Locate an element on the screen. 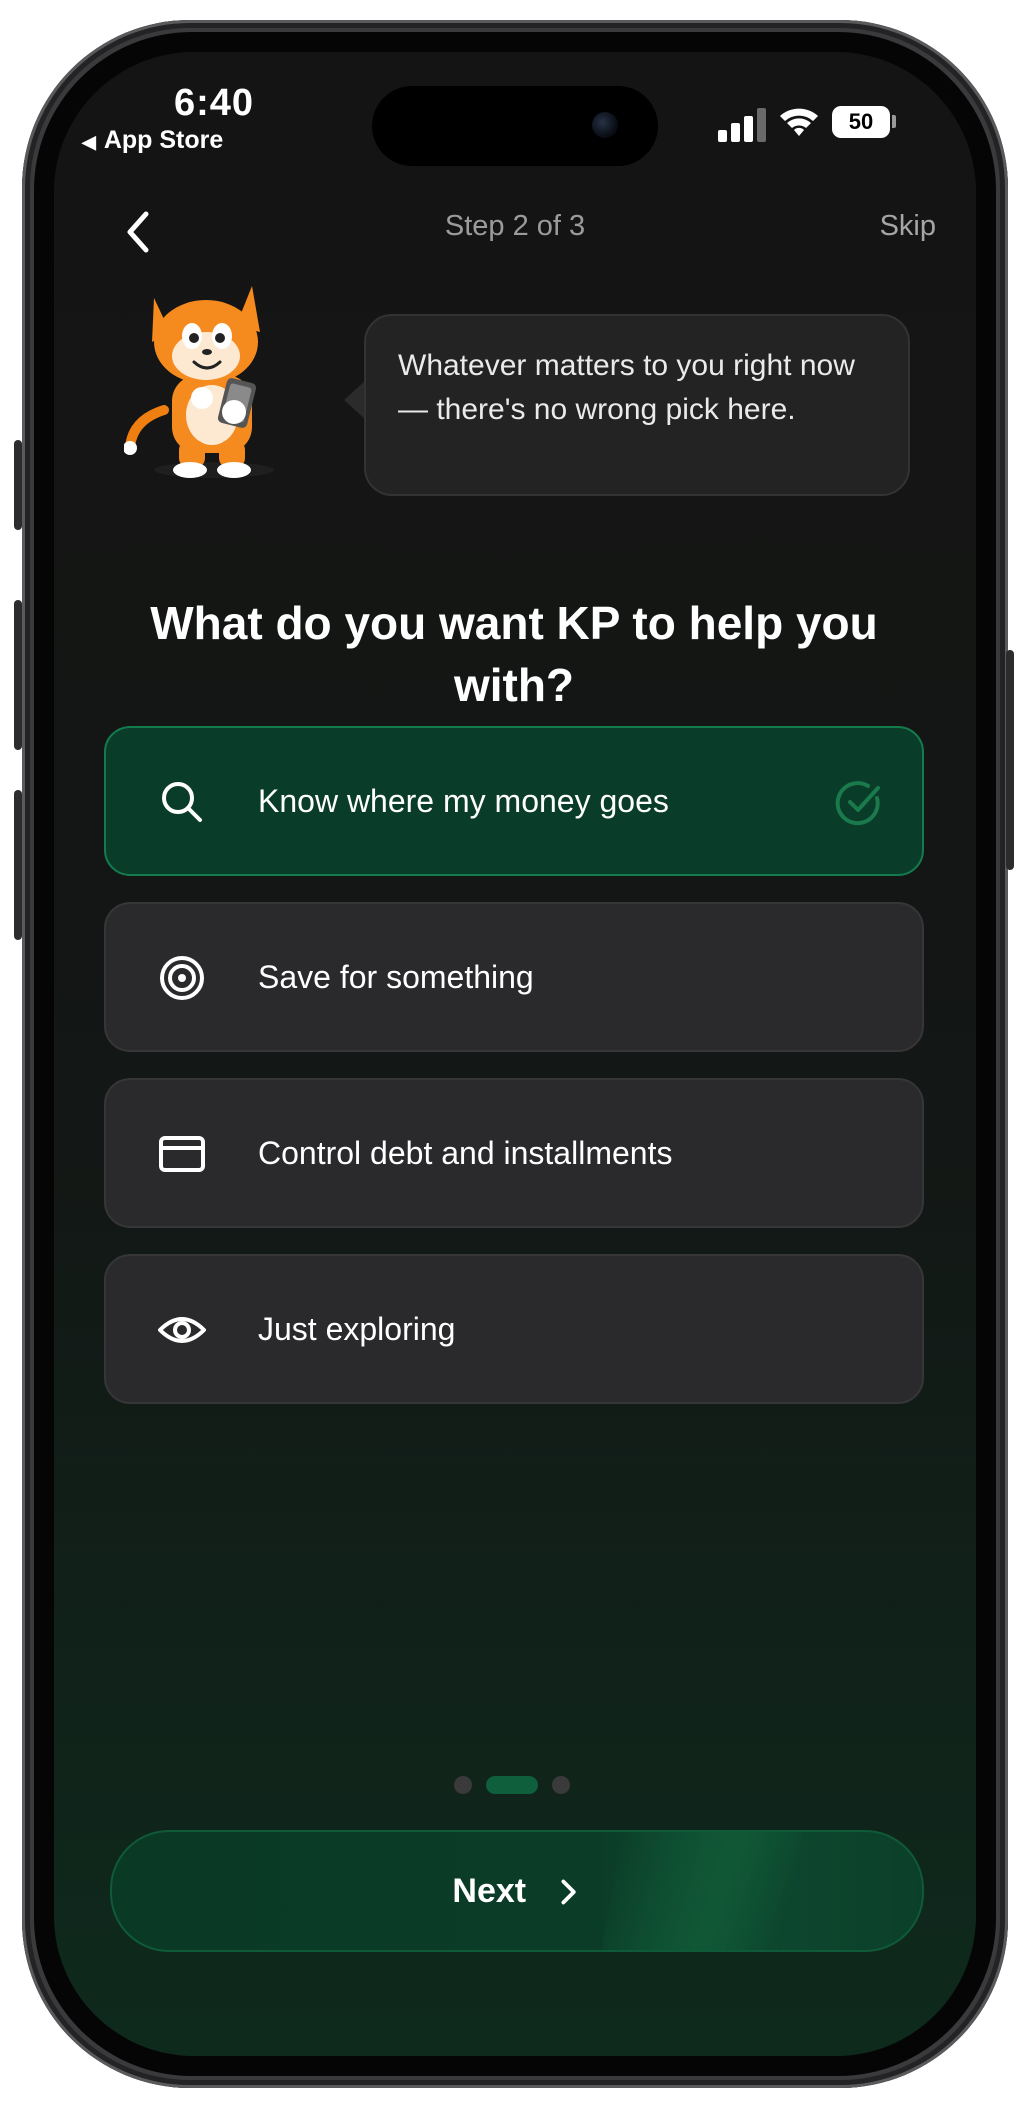  option-know-where-money-goes: Know where my money goes is located at coordinates (514, 801).